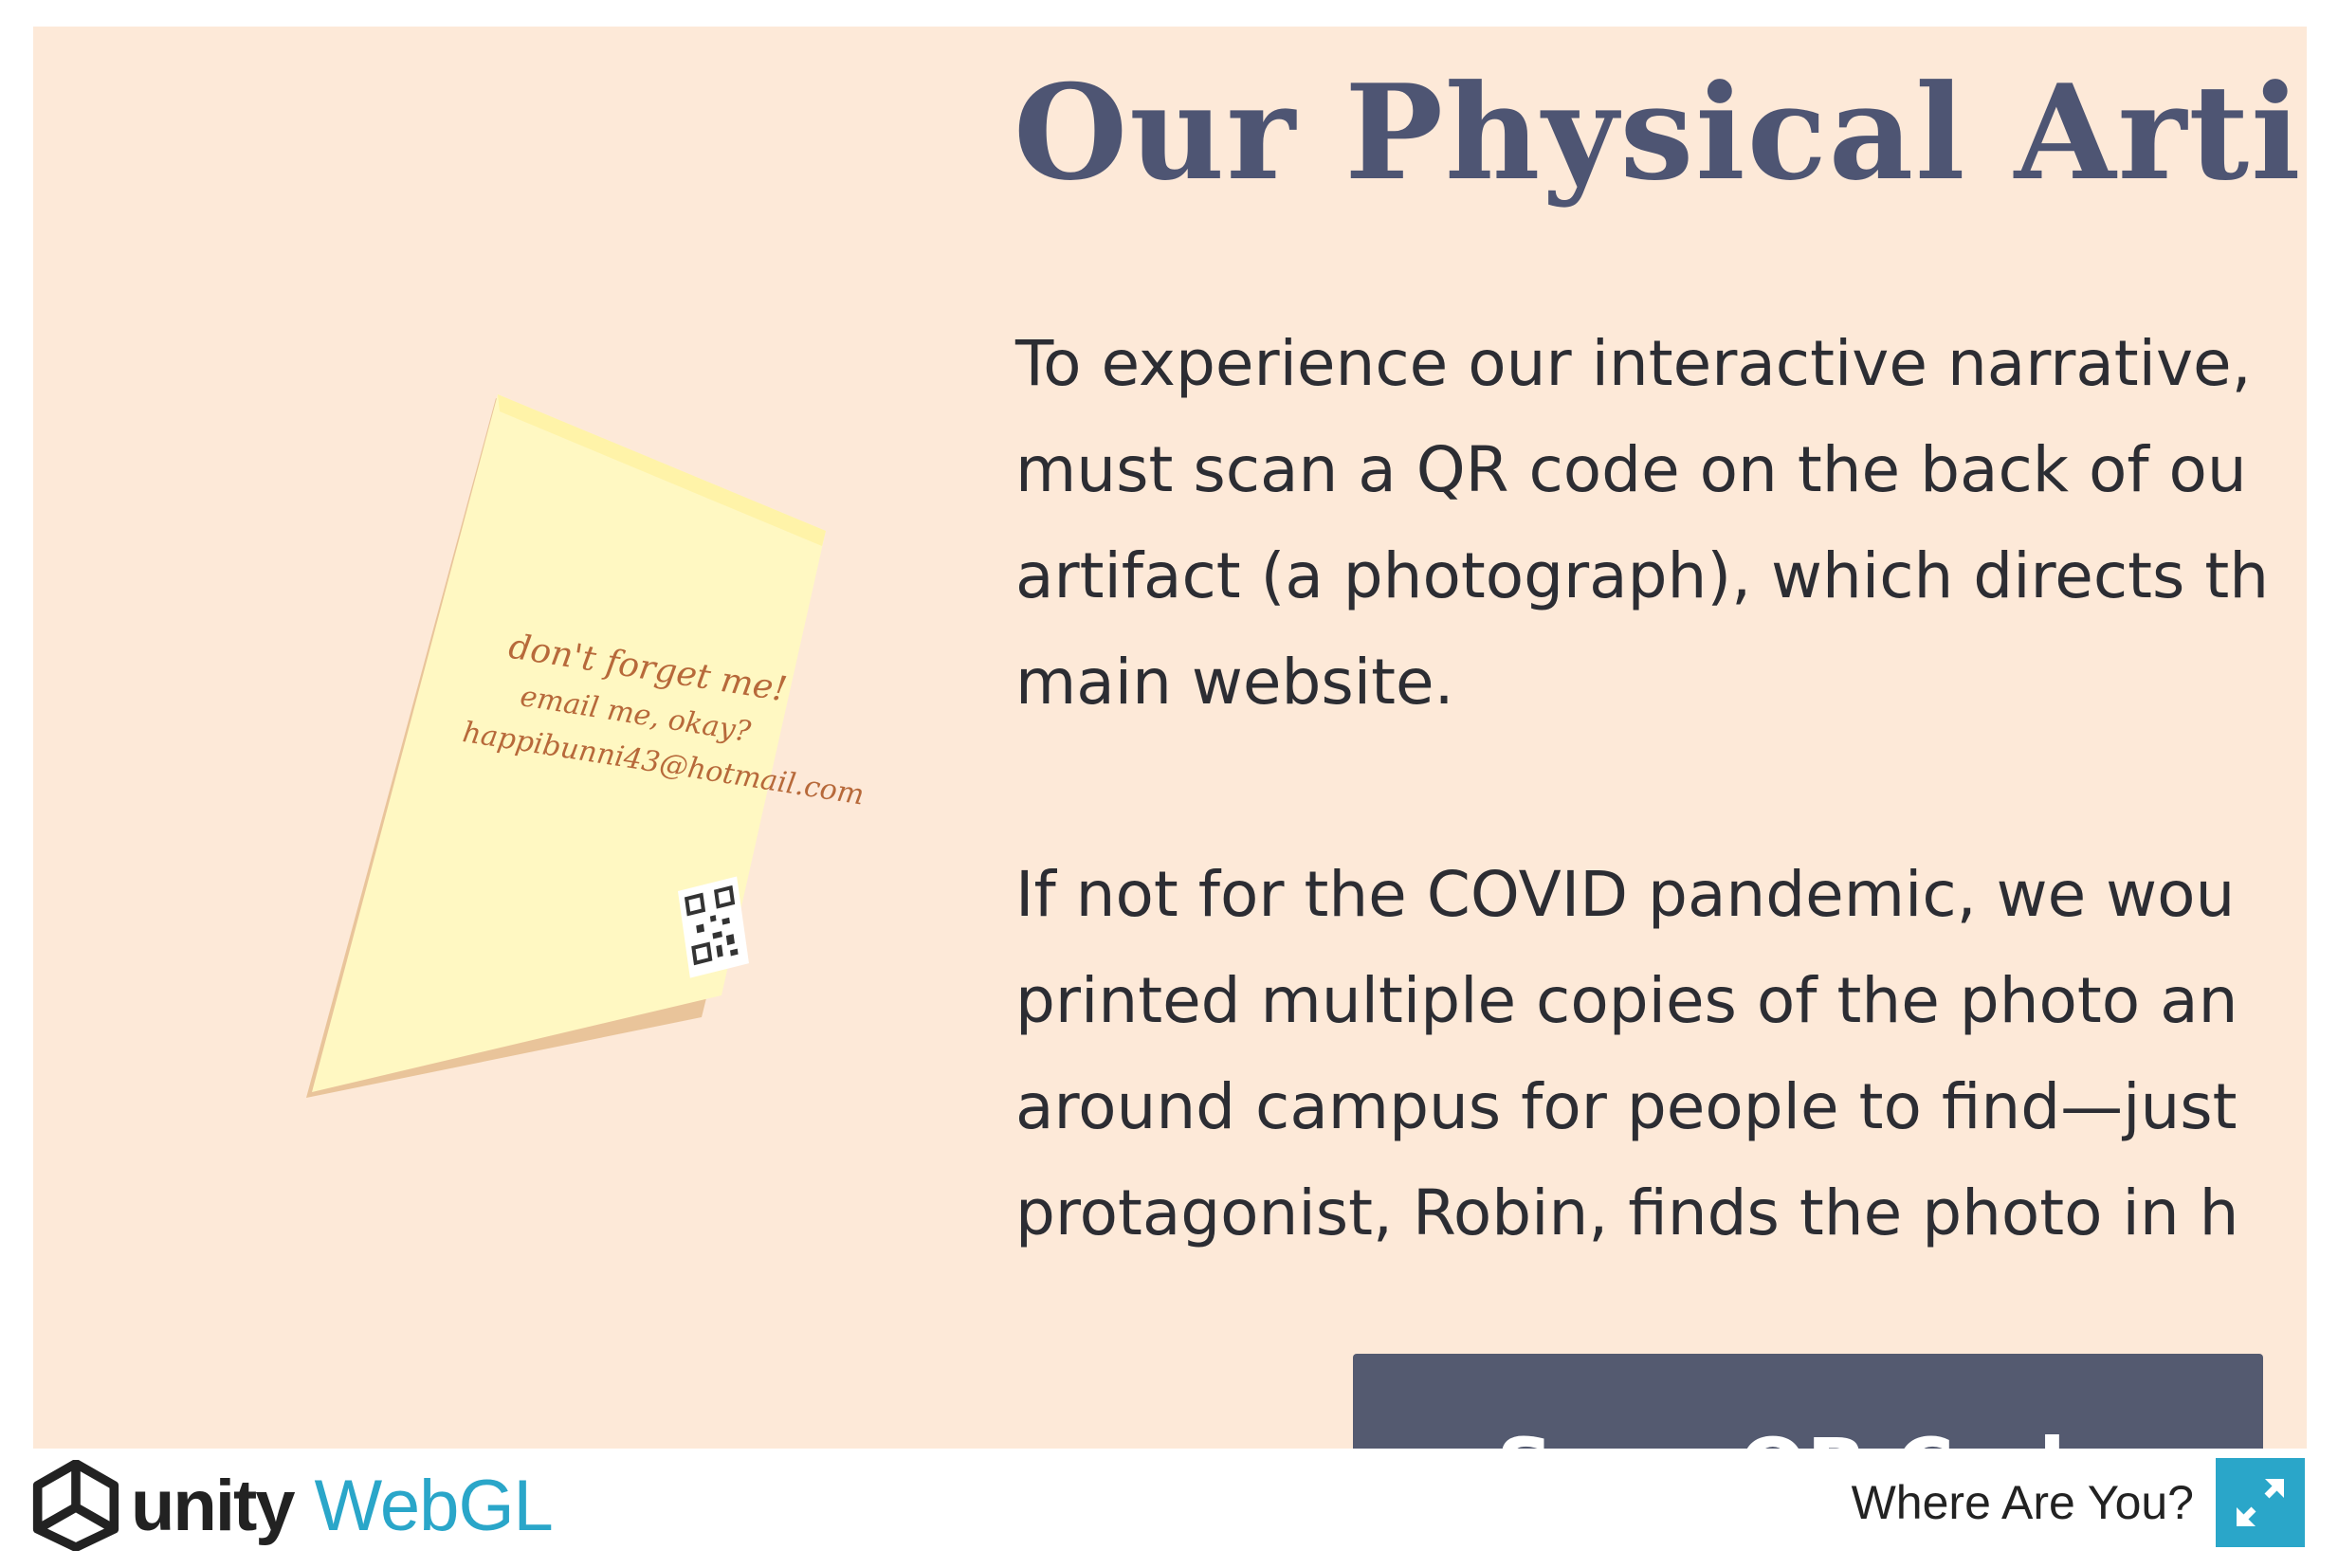  I want to click on webgl-wordmark: WebGL, so click(434, 1505).